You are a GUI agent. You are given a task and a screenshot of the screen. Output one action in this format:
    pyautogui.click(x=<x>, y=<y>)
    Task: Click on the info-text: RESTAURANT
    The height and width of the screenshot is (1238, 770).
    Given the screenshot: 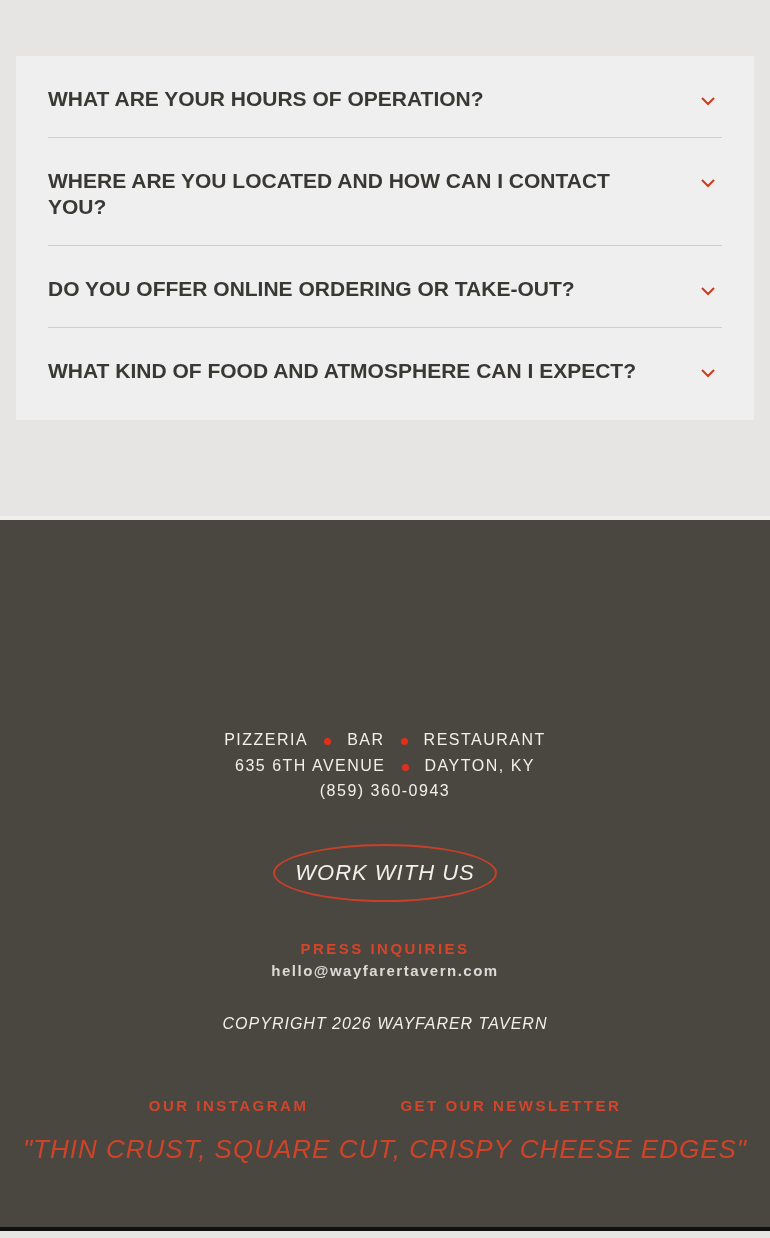 What is the action you would take?
    pyautogui.click(x=484, y=740)
    